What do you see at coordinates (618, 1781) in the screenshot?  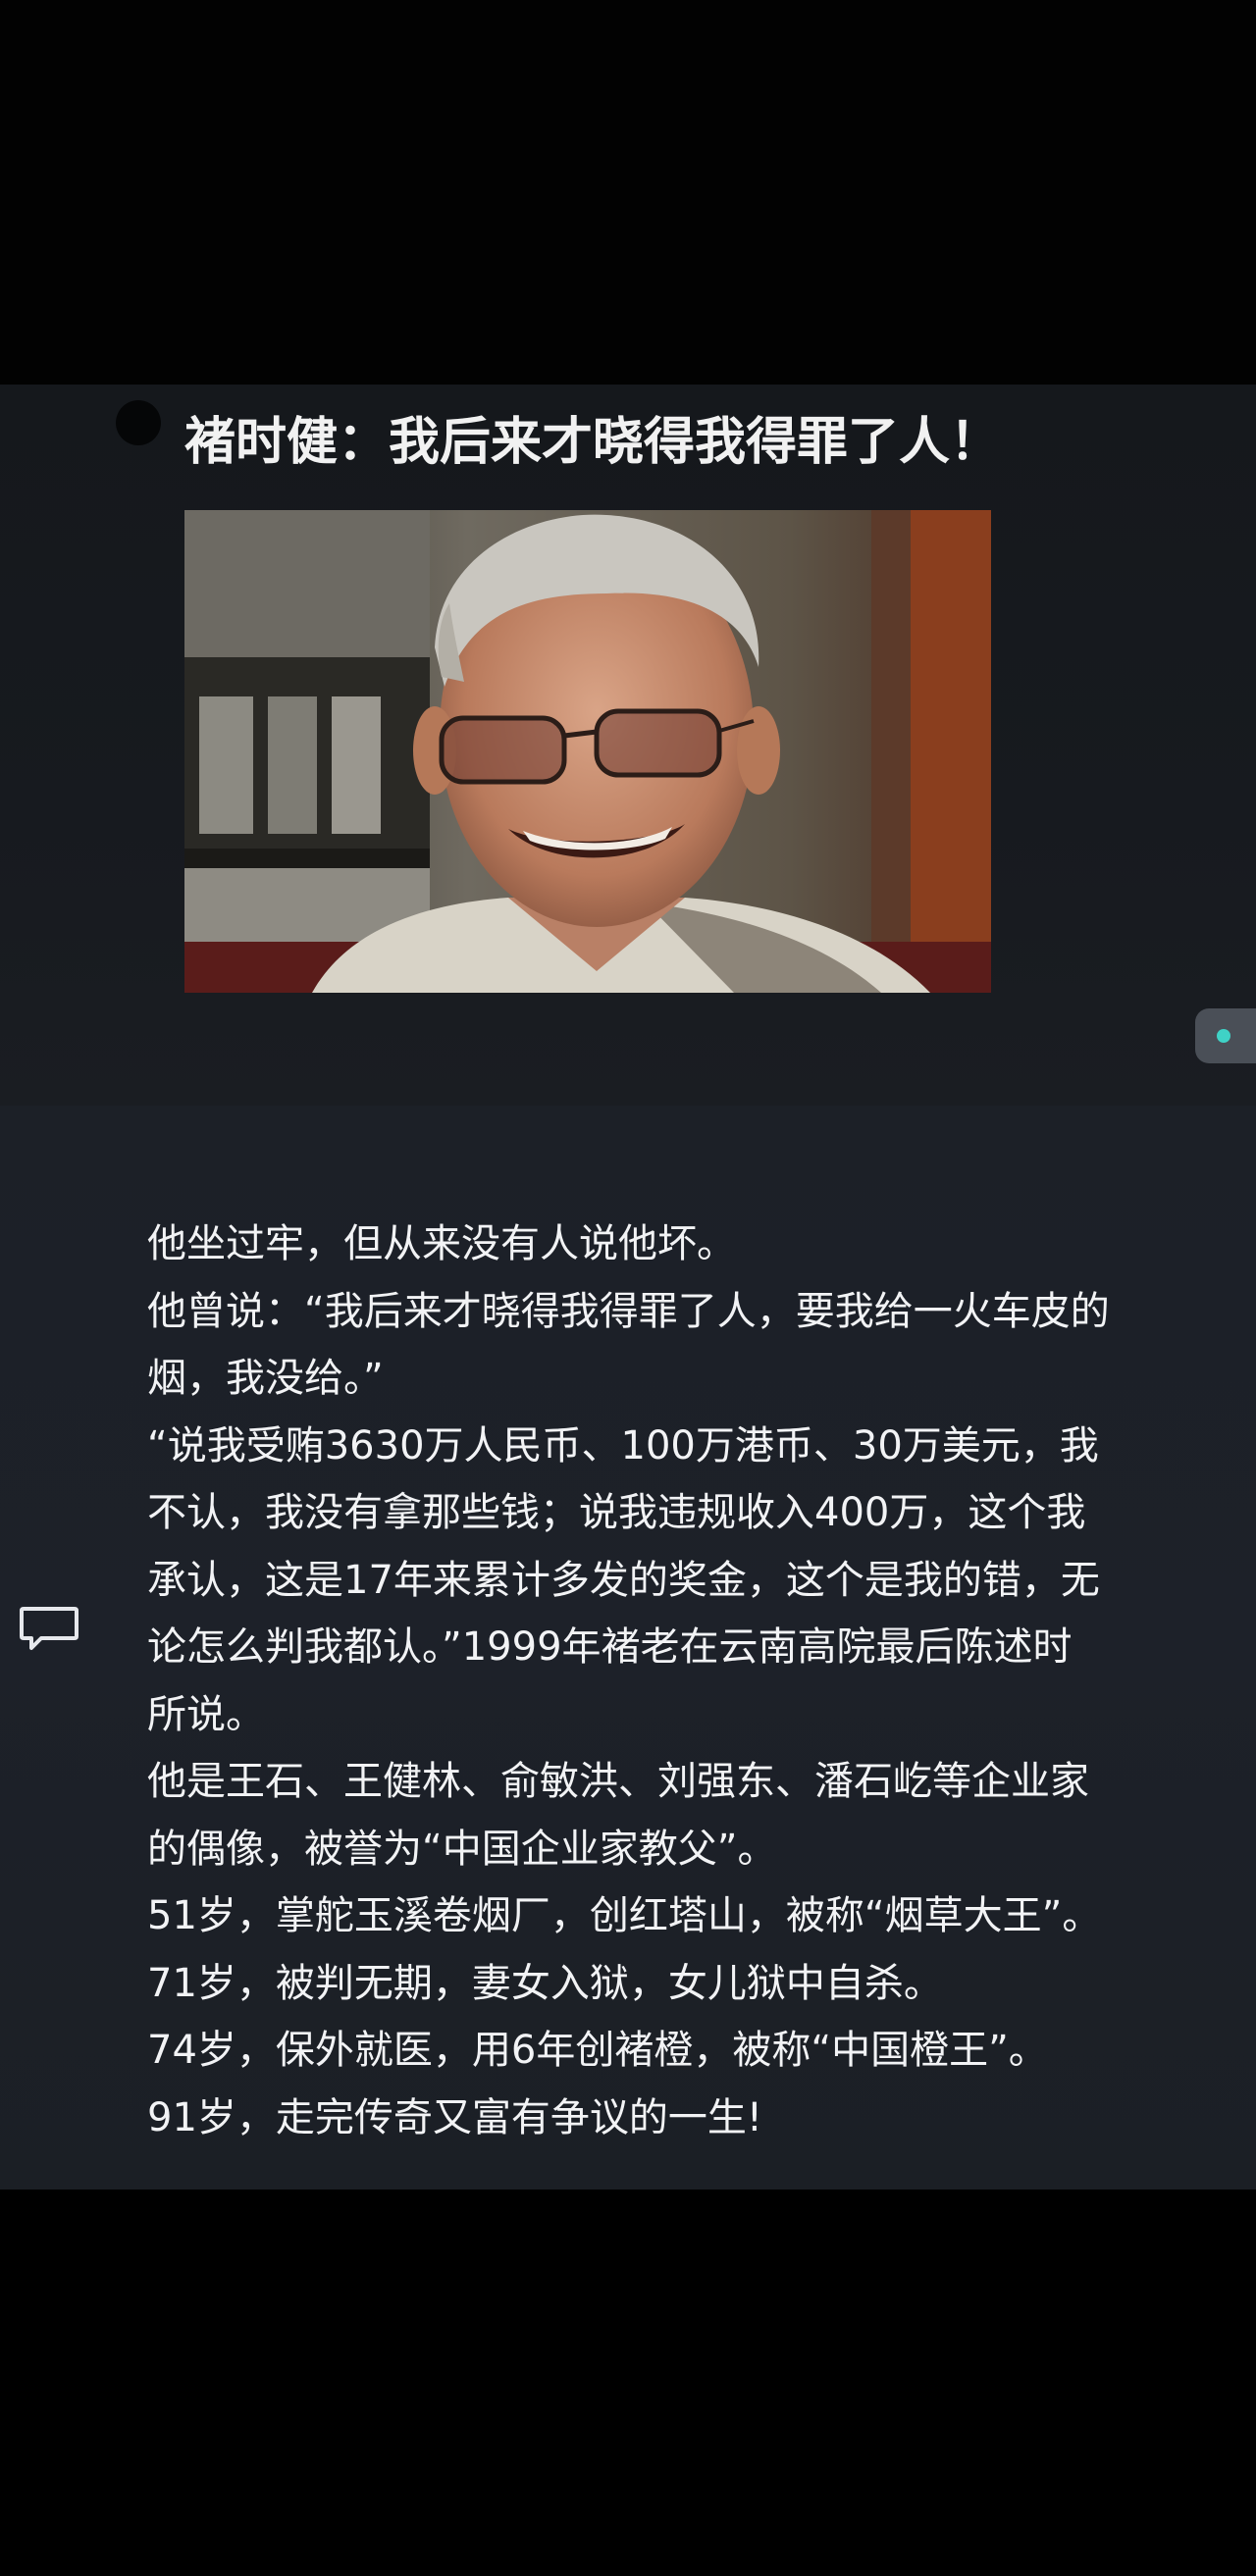 I see `article-line: 他是王石、王健林、俞敏洪、刘强东、潘石屹等企业家` at bounding box center [618, 1781].